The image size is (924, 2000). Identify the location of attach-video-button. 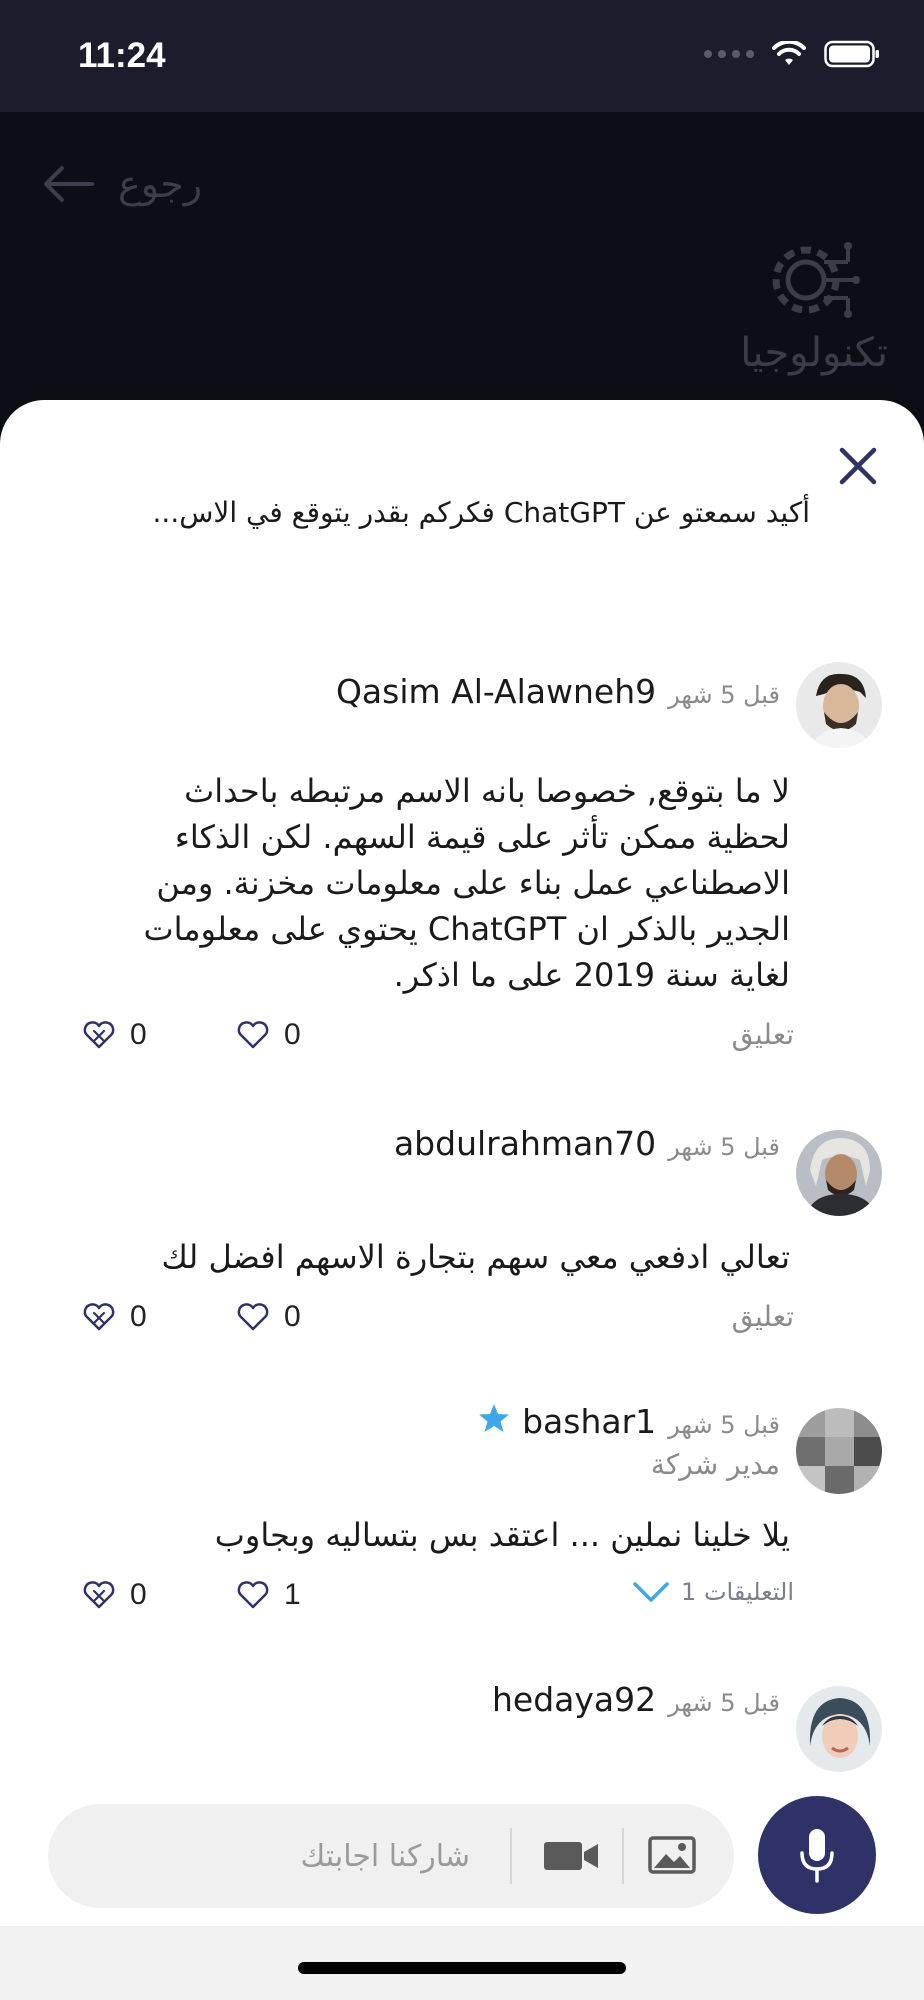
(572, 1856).